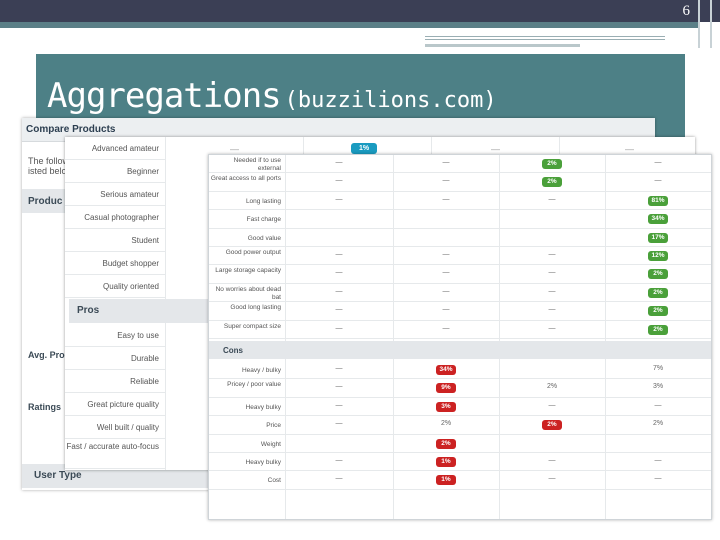 This screenshot has height=540, width=720. I want to click on pros-row-label: Good long lasting, so click(255, 308).